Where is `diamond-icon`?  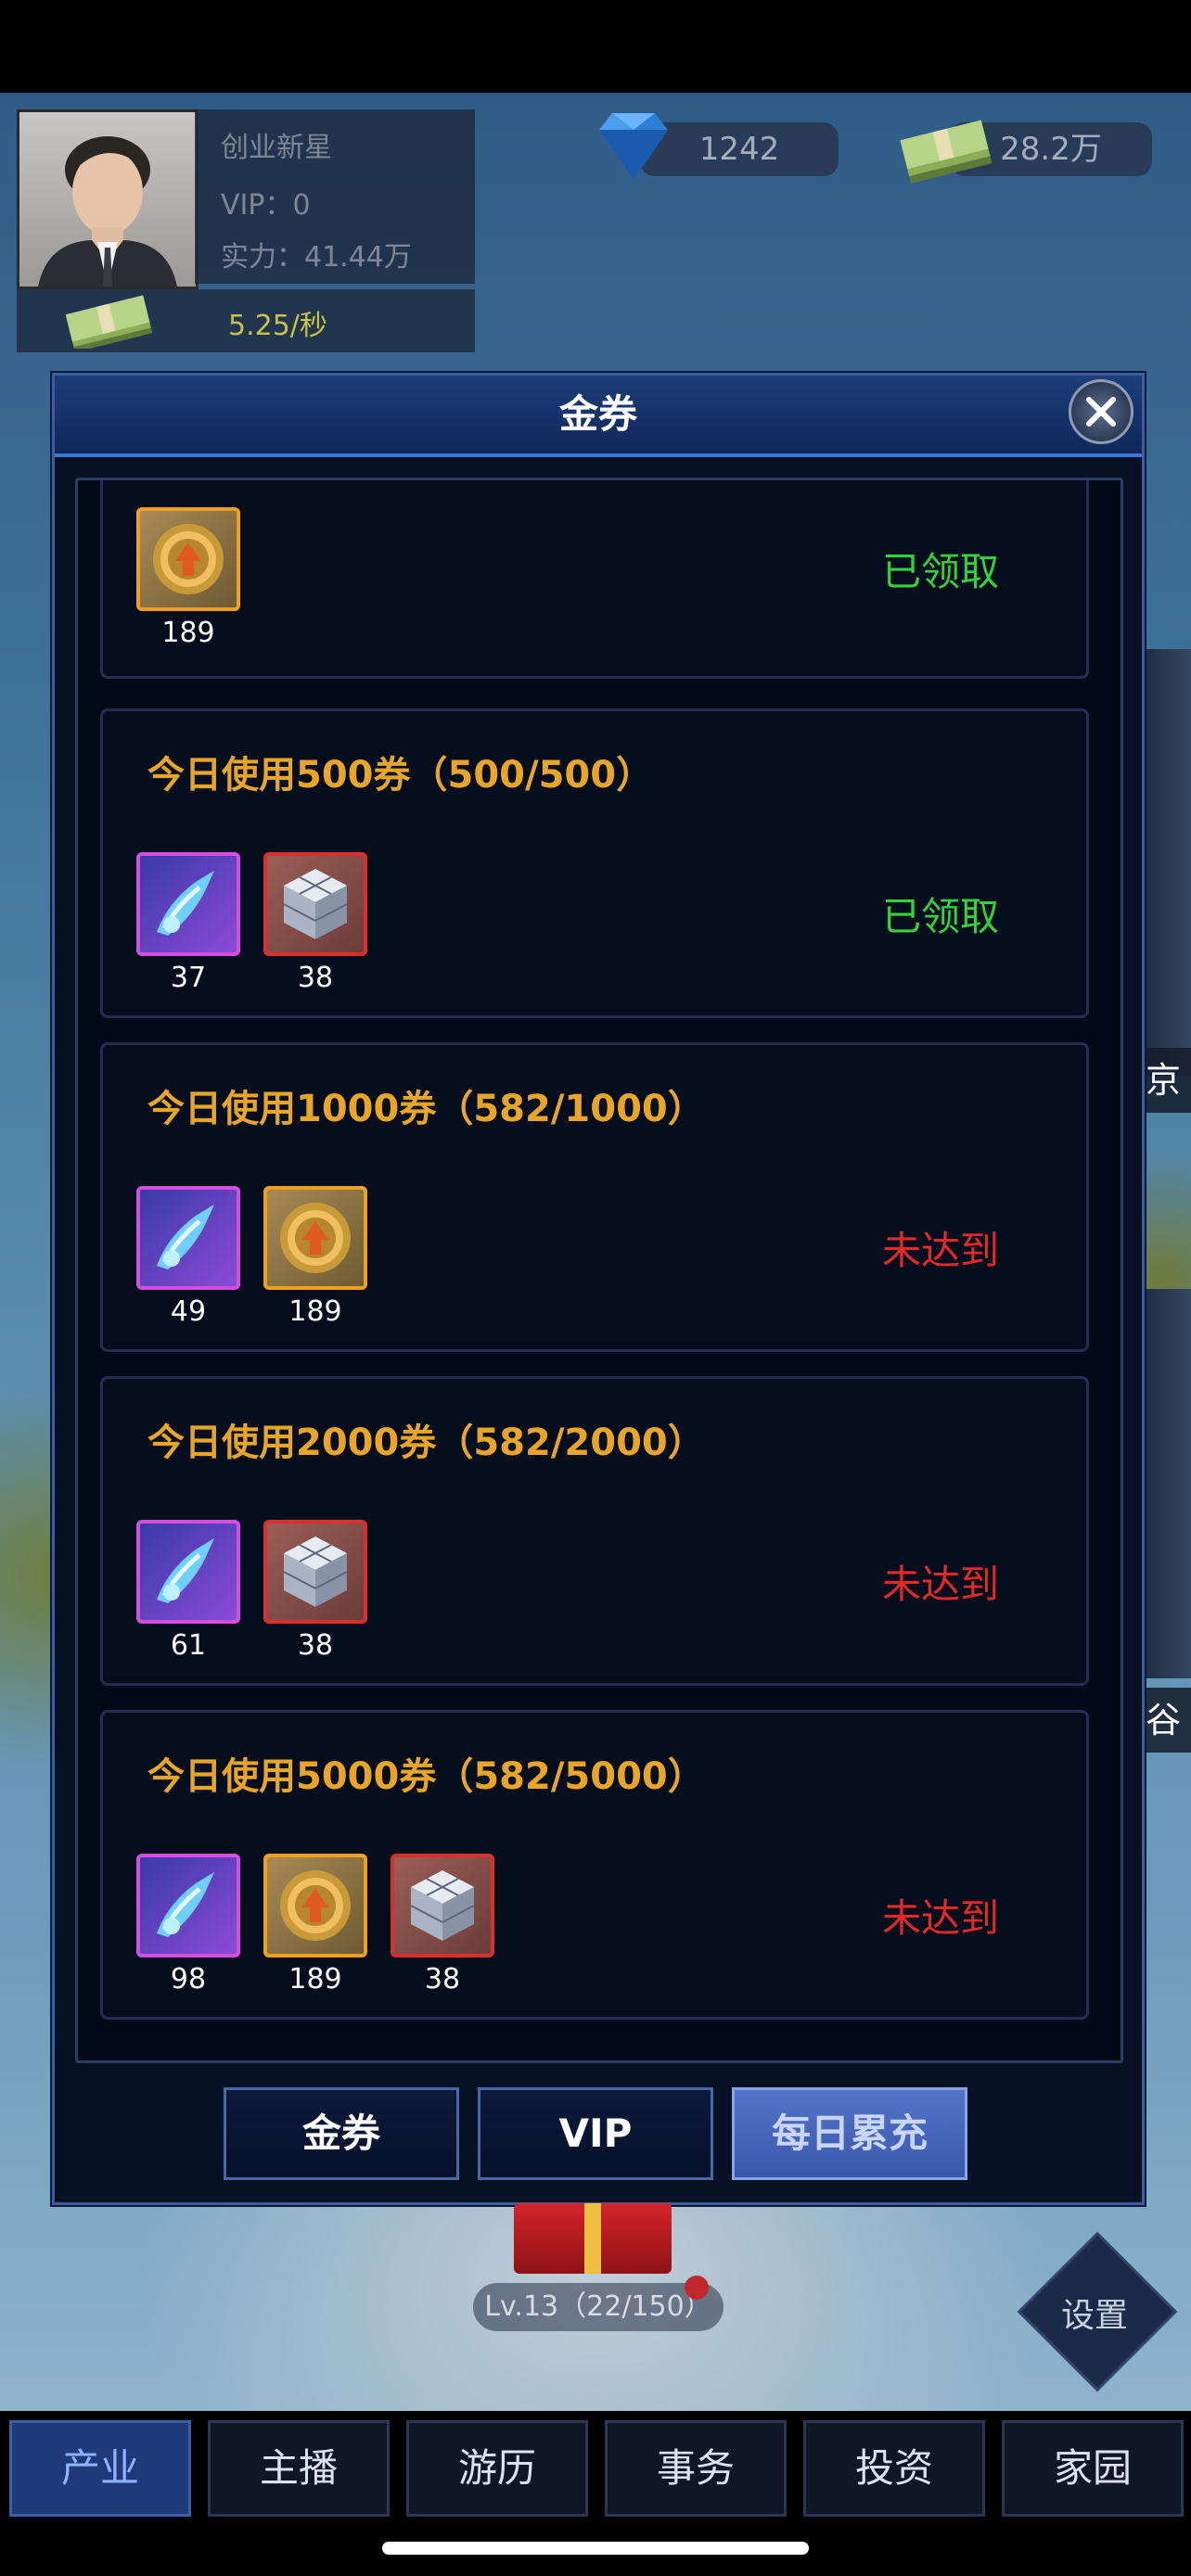
diamond-icon is located at coordinates (633, 146).